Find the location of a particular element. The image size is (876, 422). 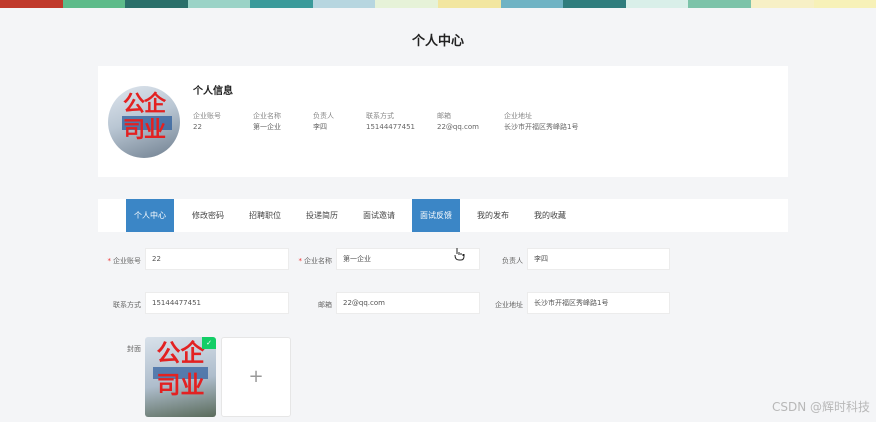

profile-field-value: 22@qq.com is located at coordinates (458, 127).